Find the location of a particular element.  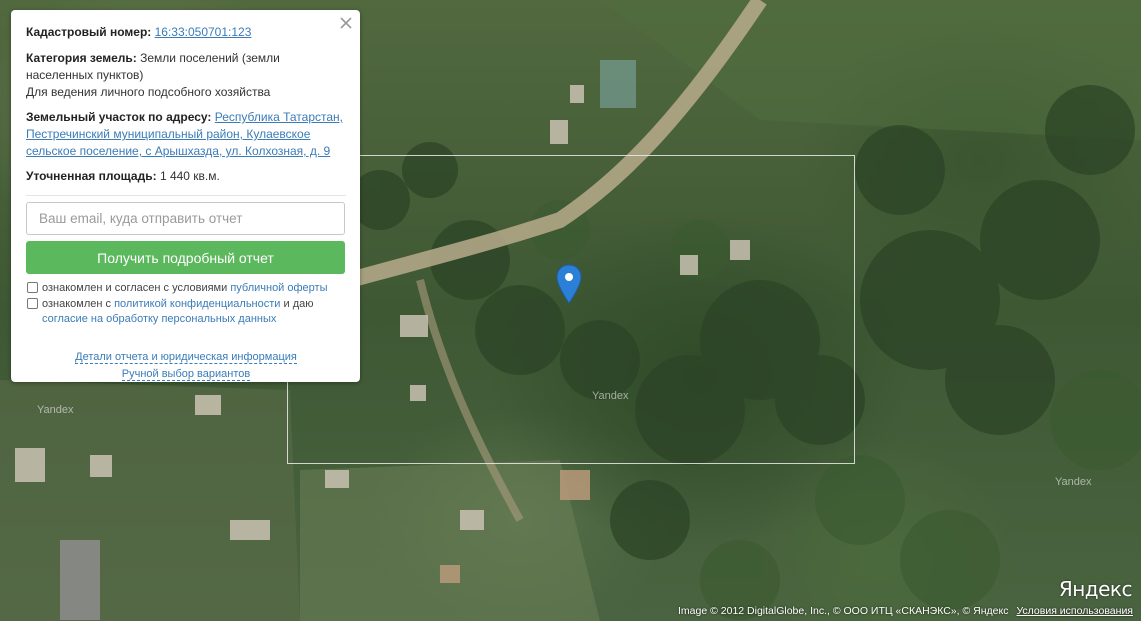

area-label: Уточненная площадь: is located at coordinates (91, 176).